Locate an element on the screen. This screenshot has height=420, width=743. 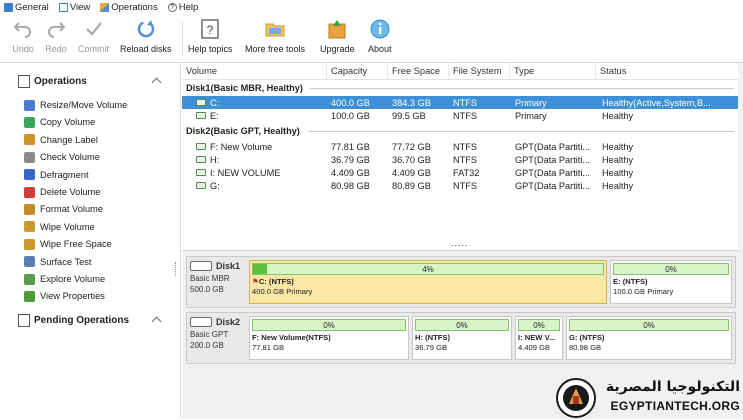
help-topics-button: ? Help topics is located at coordinates (210, 39).